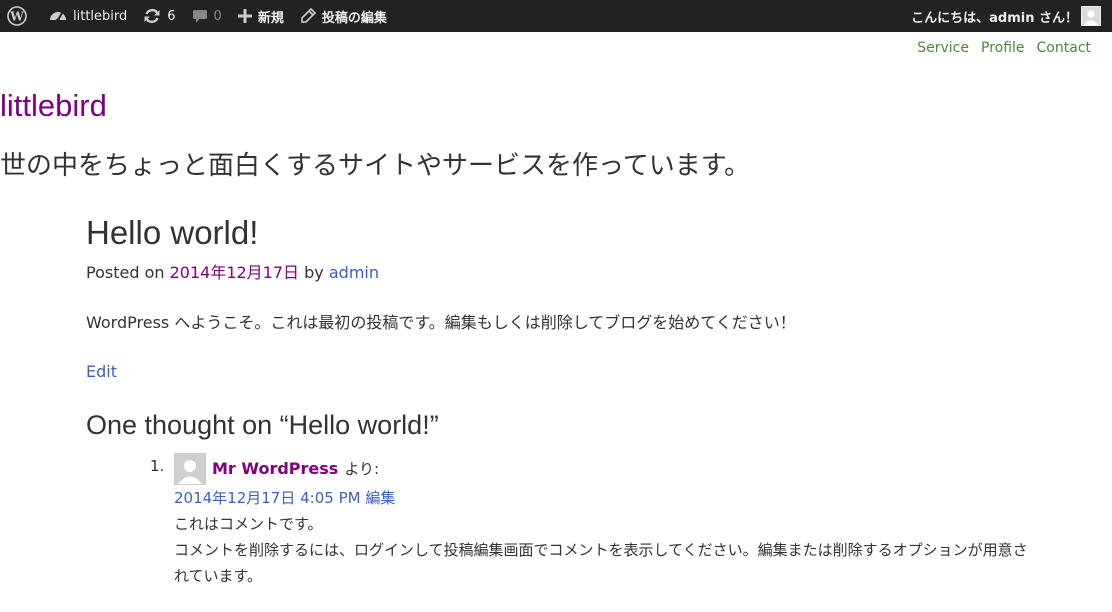  What do you see at coordinates (362, 469) in the screenshot?
I see `comment-says-label: より:` at bounding box center [362, 469].